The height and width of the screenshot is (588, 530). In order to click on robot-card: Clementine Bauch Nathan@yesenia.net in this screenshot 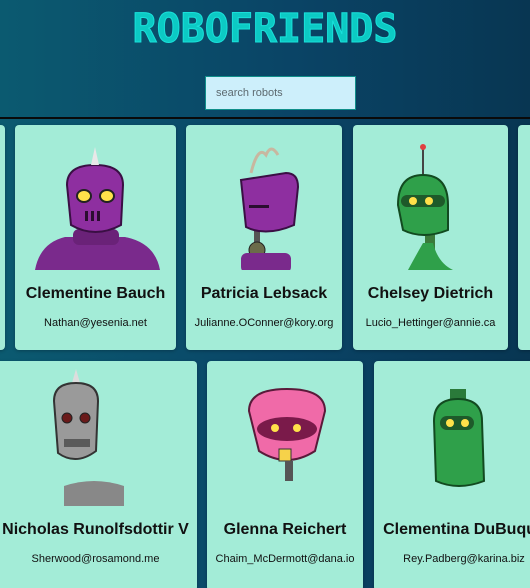, I will do `click(95, 237)`.